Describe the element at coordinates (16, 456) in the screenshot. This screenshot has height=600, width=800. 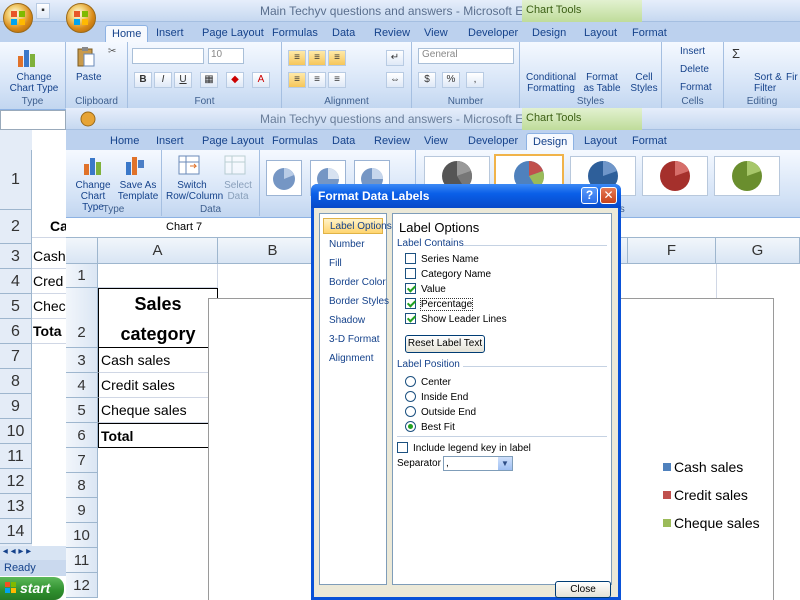
I see `back-row-11: 11` at that location.